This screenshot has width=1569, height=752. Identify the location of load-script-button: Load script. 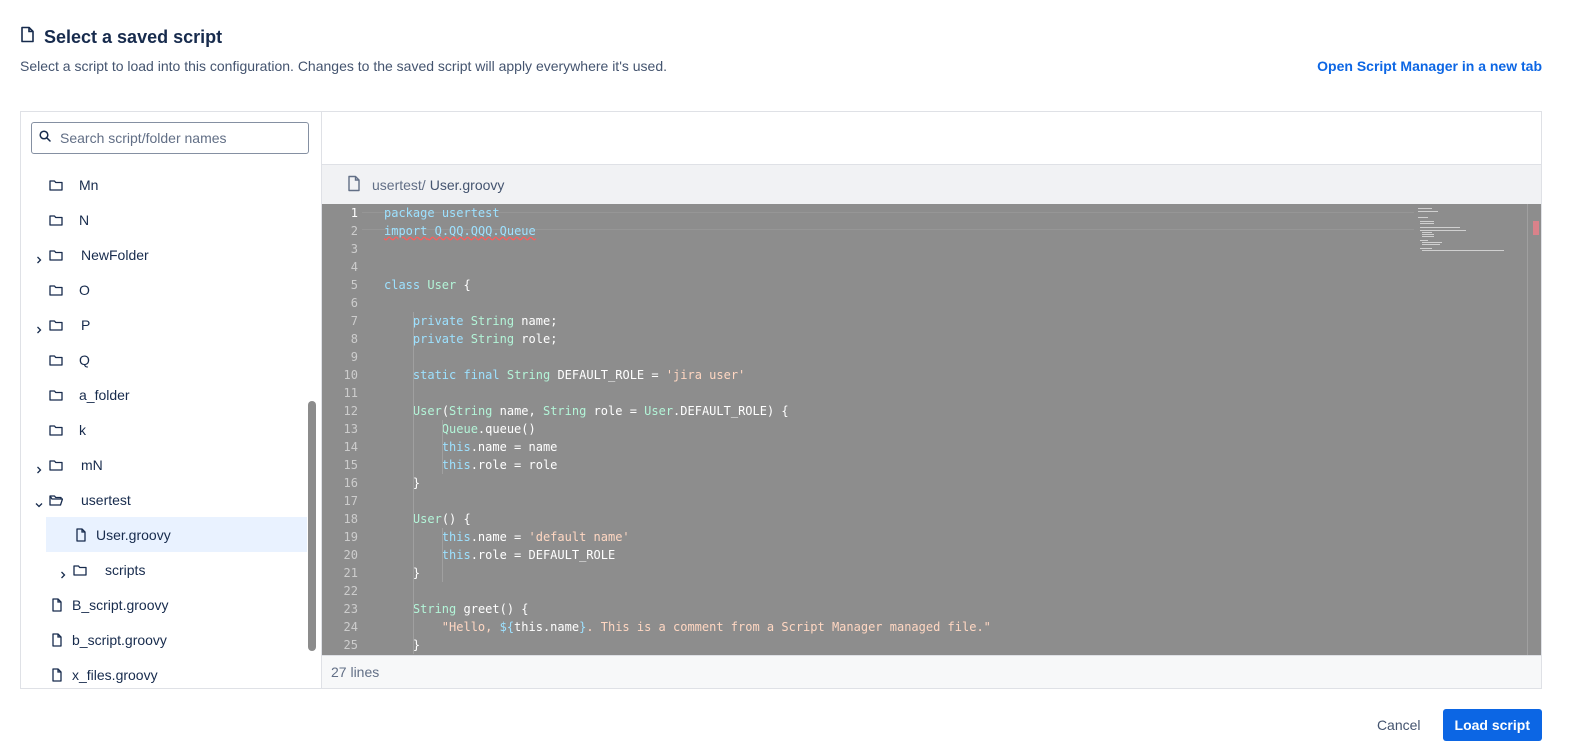
(1492, 725).